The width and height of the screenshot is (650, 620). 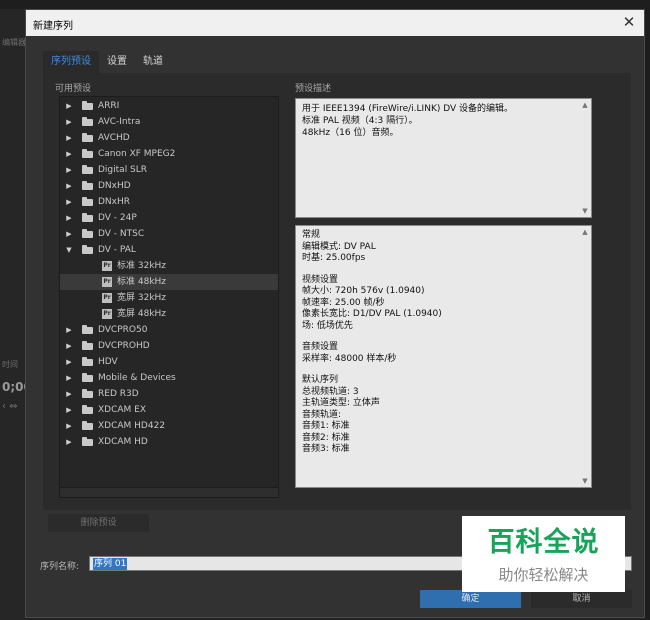 I want to click on cancel-button: 取消, so click(x=581, y=599).